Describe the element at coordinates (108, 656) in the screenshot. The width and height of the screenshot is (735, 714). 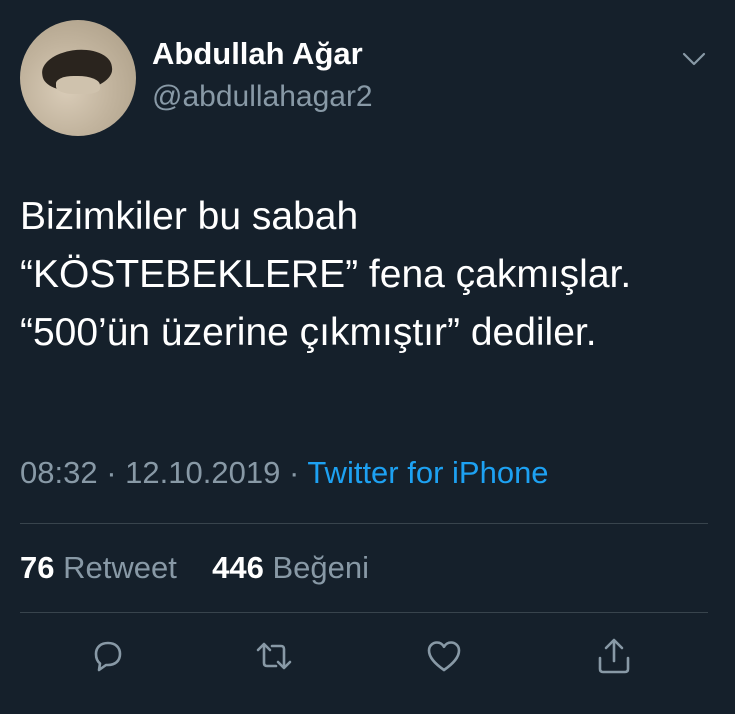
I see `reply-icon` at that location.